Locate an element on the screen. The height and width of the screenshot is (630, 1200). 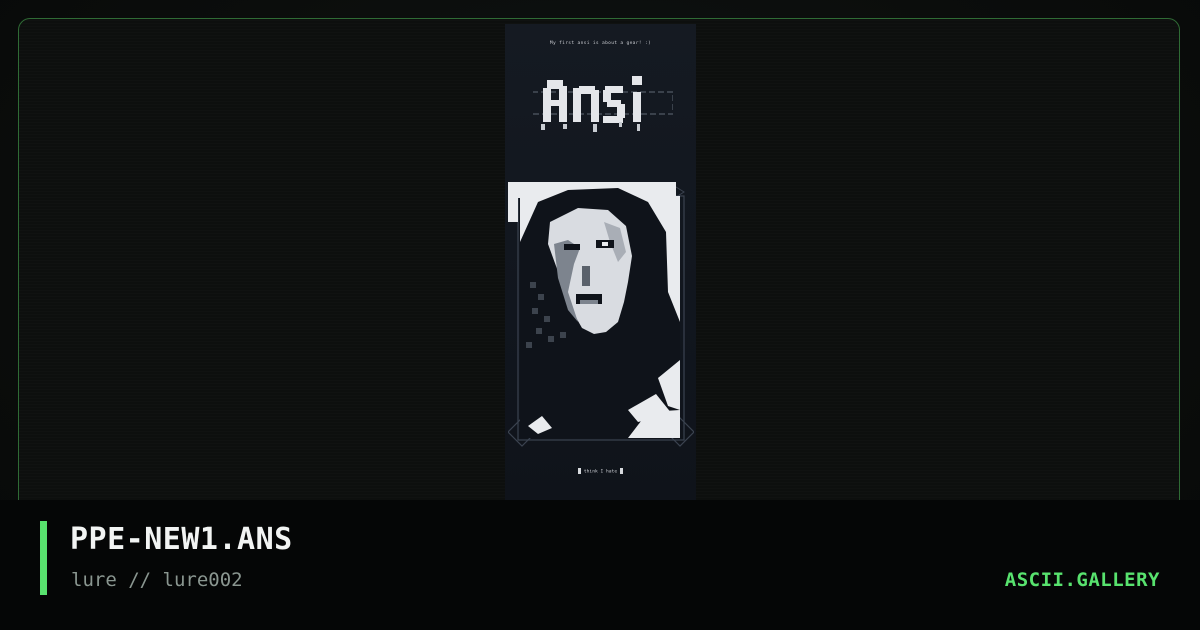
artwork-footer-text: think I hate is located at coordinates (600, 472).